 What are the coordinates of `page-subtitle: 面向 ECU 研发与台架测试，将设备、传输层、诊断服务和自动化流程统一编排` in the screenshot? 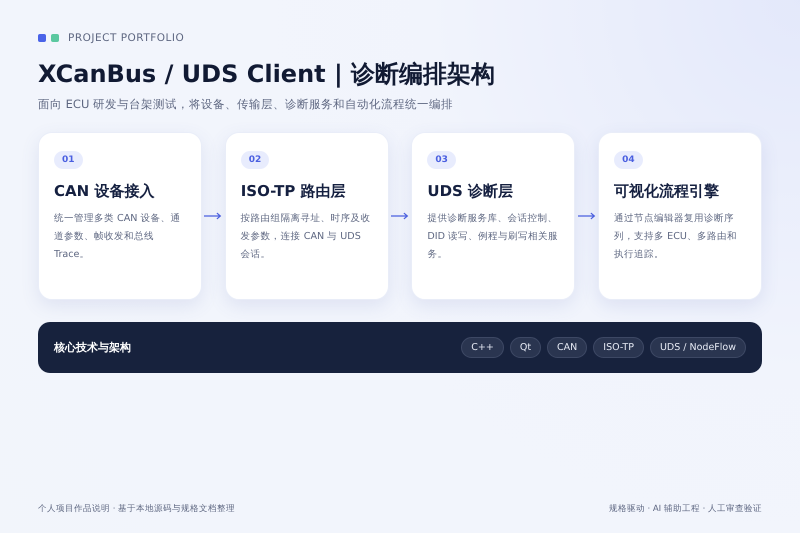 It's located at (246, 104).